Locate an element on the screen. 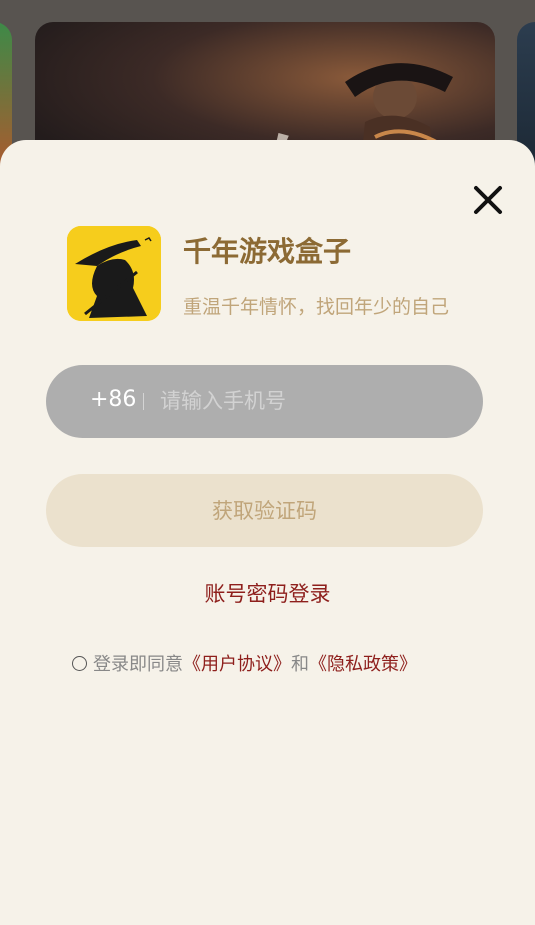 The width and height of the screenshot is (535, 925). get-code-button: 获取验证码 is located at coordinates (264, 510).